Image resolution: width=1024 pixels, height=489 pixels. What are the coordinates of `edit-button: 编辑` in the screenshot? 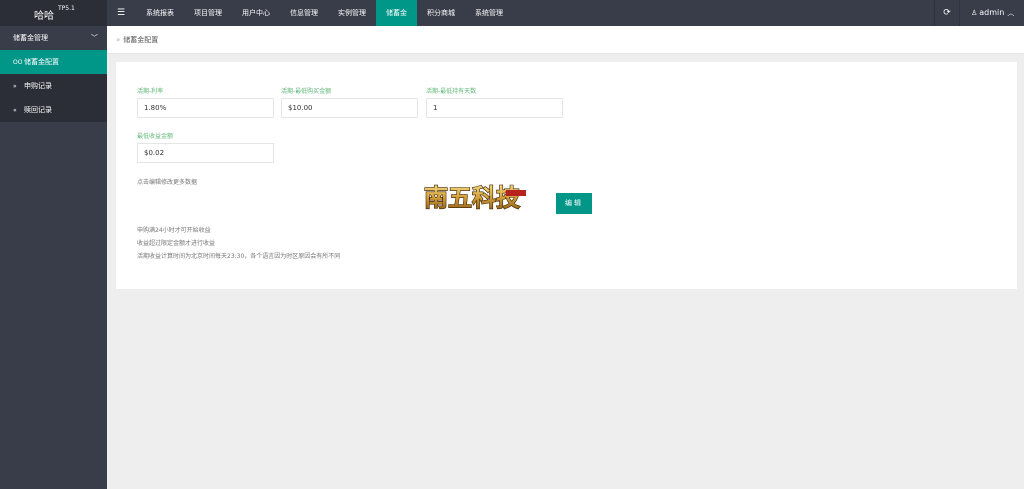 It's located at (574, 203).